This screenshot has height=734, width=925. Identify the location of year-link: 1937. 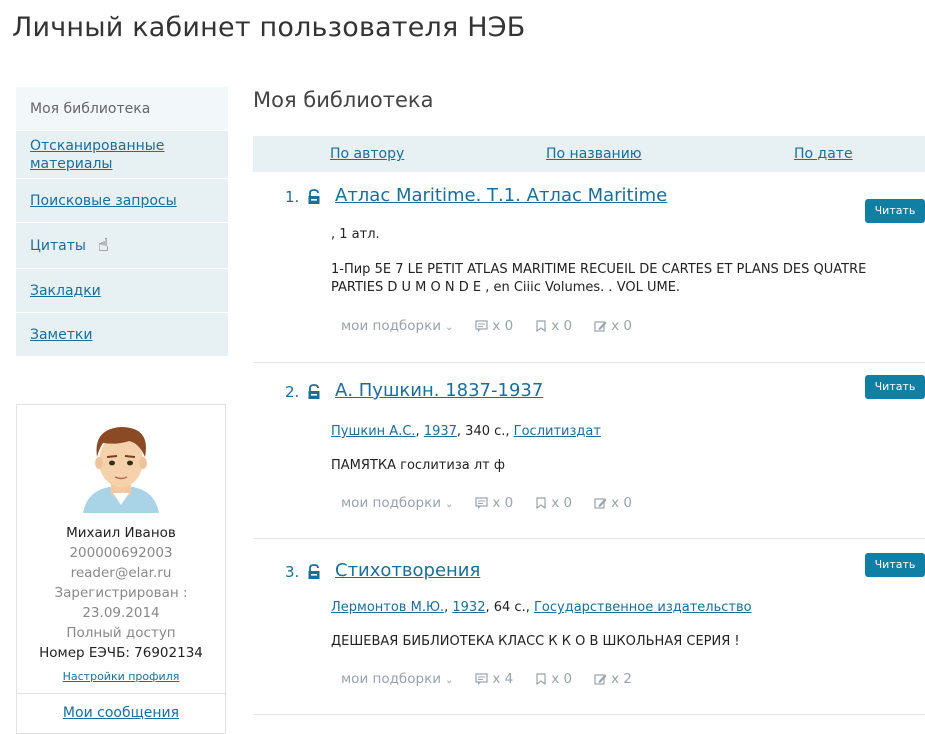
(440, 431).